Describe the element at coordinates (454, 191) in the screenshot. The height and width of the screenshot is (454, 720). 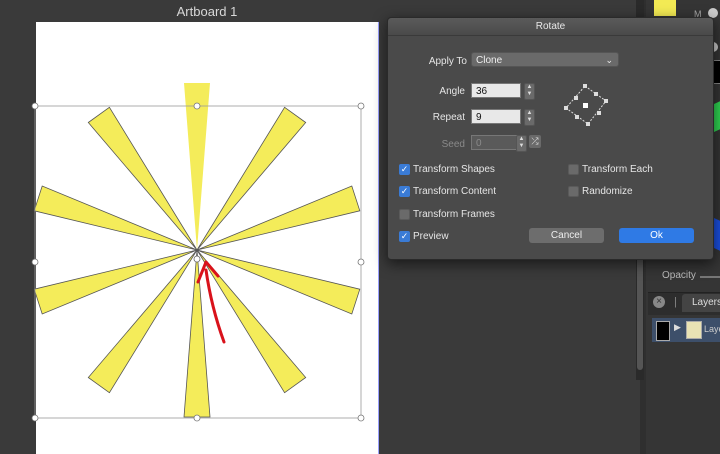
I see `transform-content-label: Transform Content` at that location.